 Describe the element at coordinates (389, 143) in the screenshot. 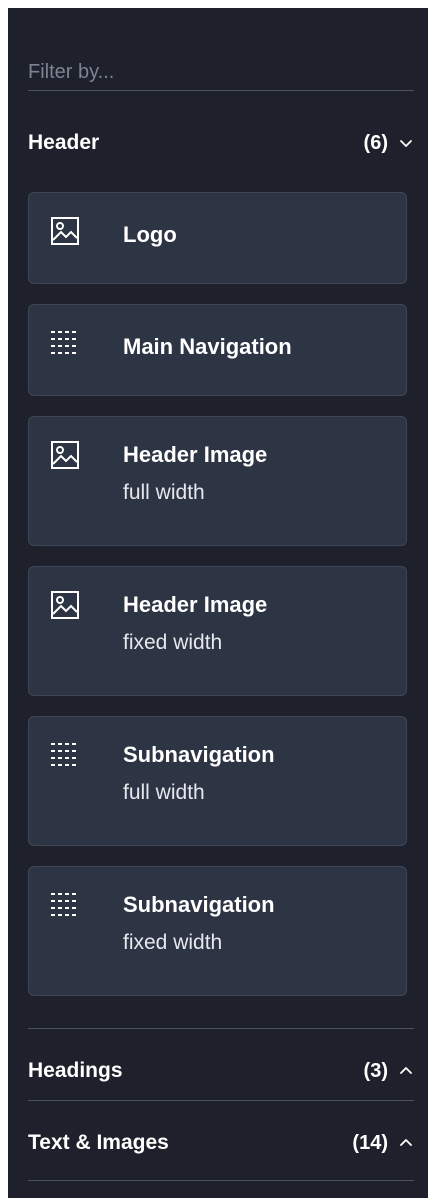

I see `section-meta: (6)` at that location.